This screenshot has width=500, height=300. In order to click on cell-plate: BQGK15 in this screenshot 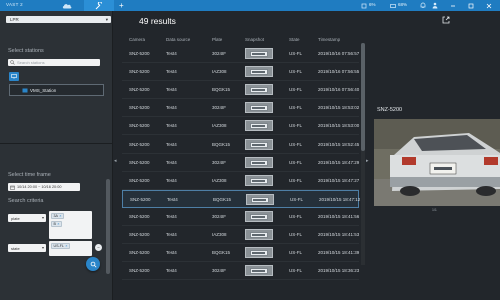, I will do `click(221, 253)`.